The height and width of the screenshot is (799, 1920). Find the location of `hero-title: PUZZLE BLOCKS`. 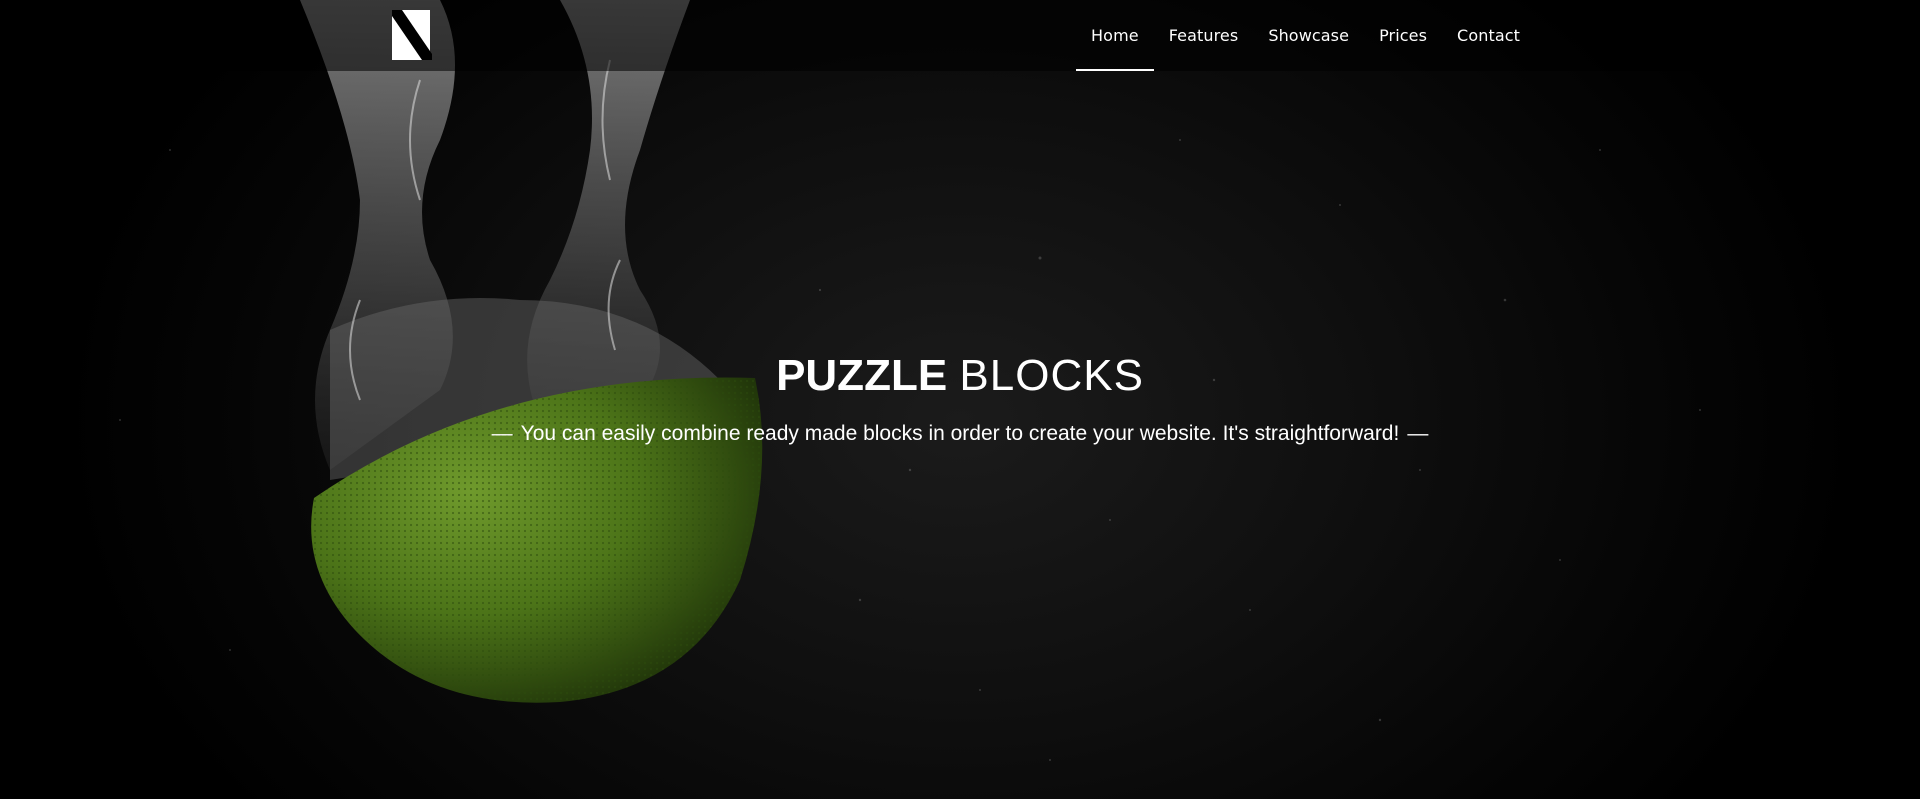

hero-title: PUZZLE BLOCKS is located at coordinates (960, 376).